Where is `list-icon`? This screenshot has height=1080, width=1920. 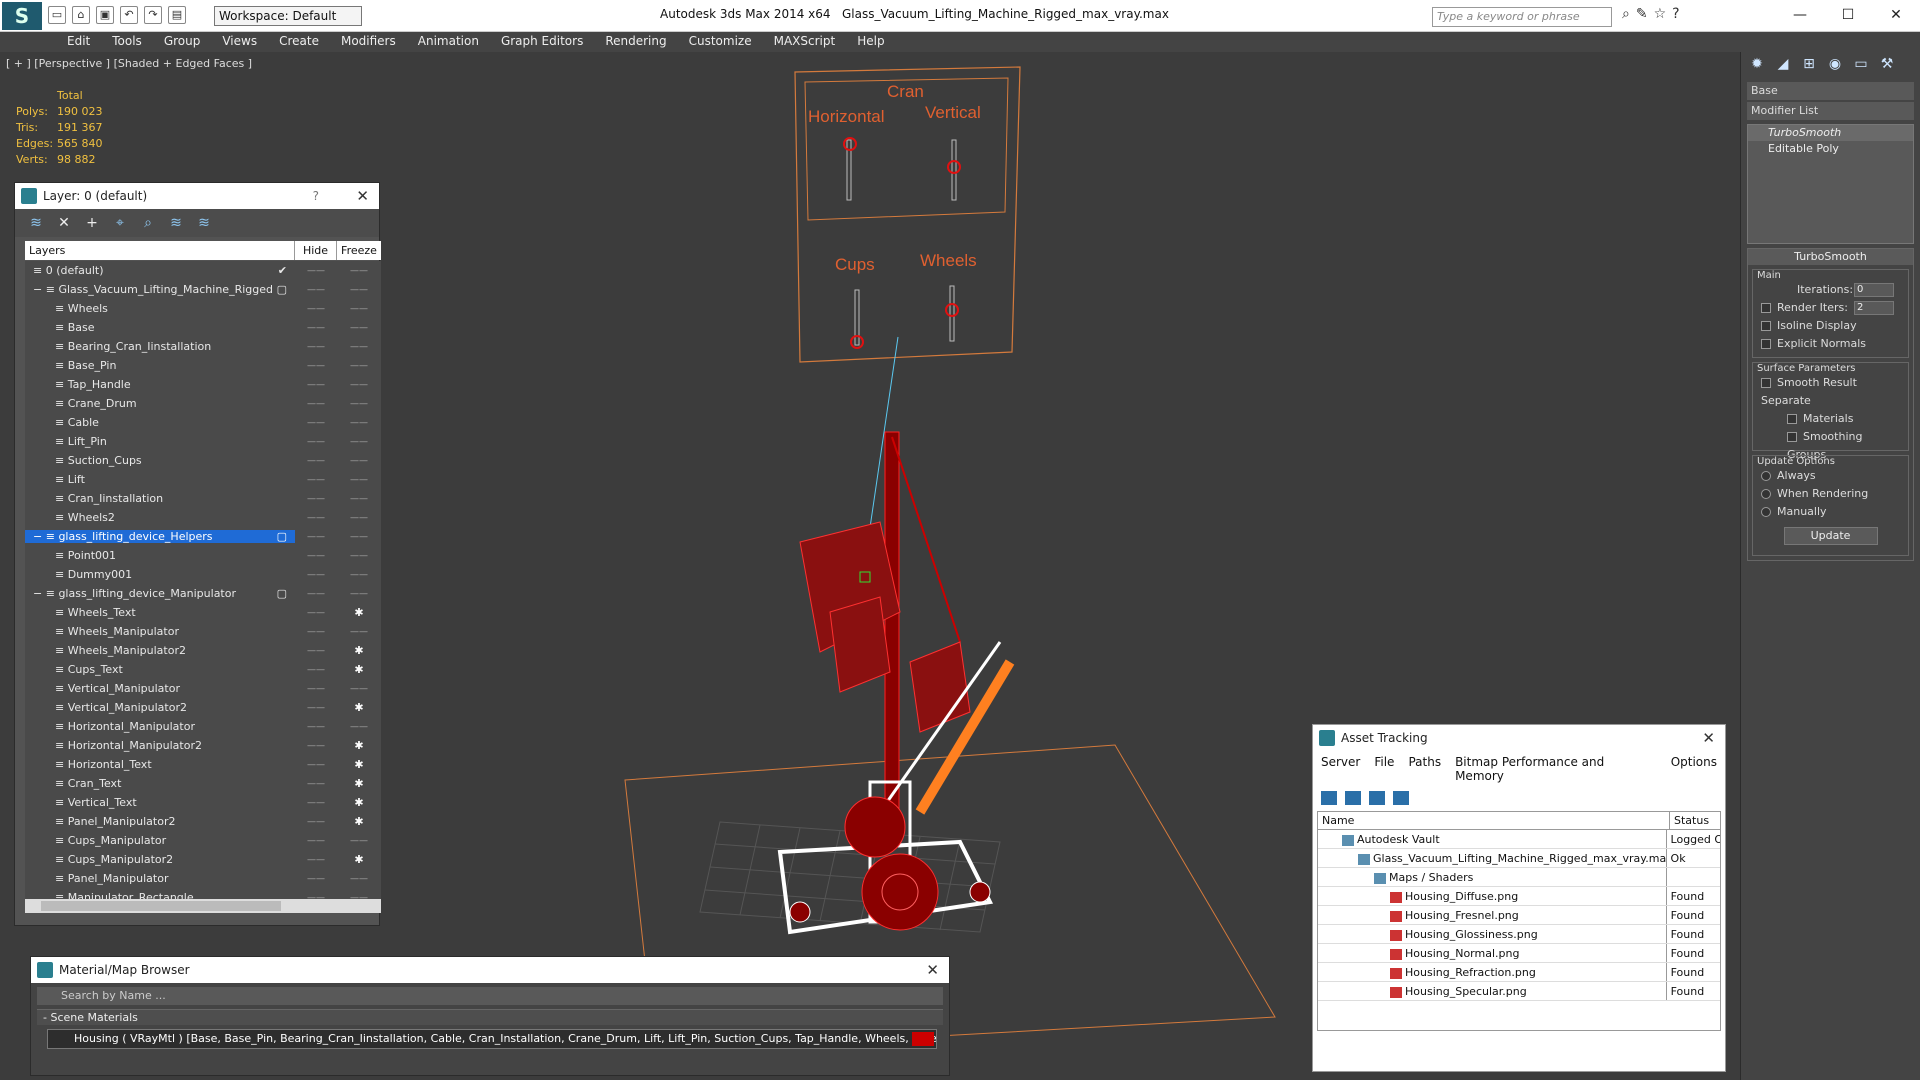 list-icon is located at coordinates (1353, 798).